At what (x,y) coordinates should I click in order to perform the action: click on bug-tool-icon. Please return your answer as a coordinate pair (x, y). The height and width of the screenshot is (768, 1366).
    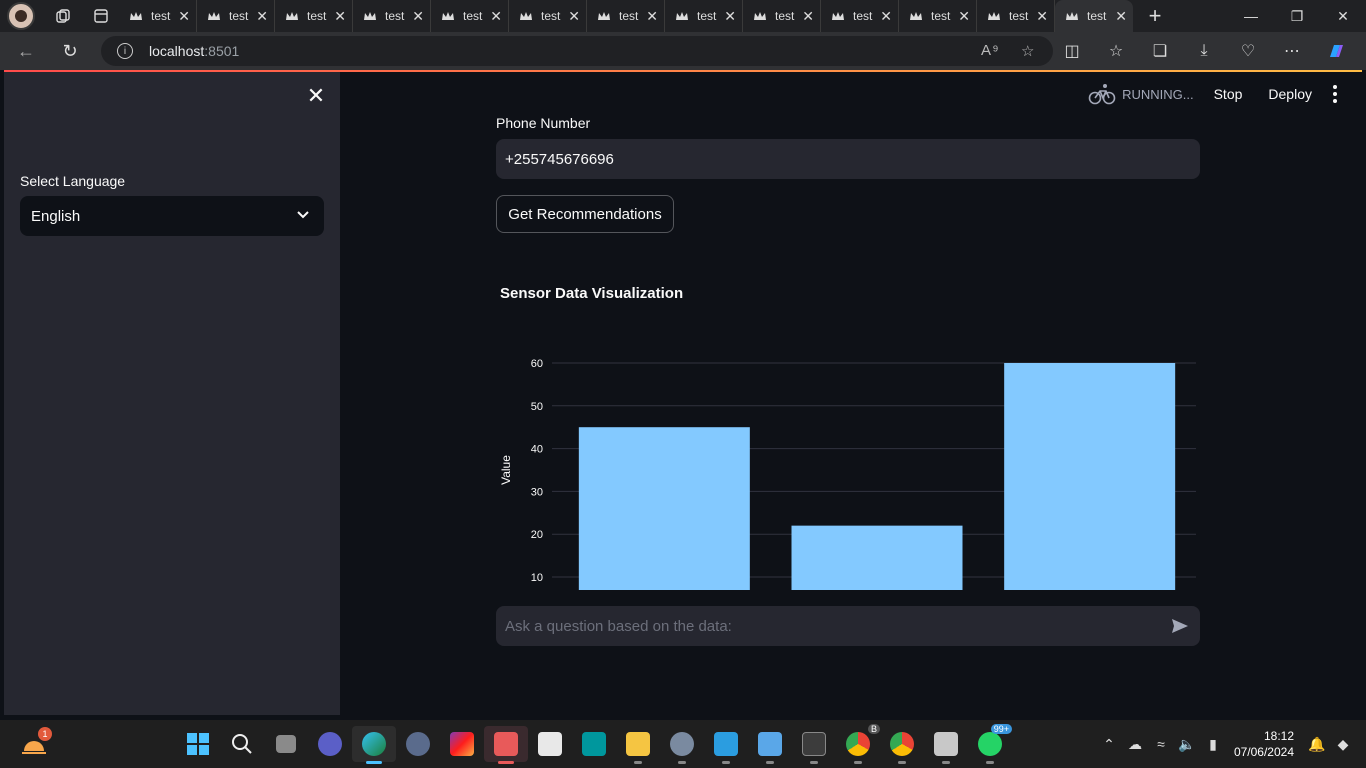
    Looking at the image, I should click on (418, 744).